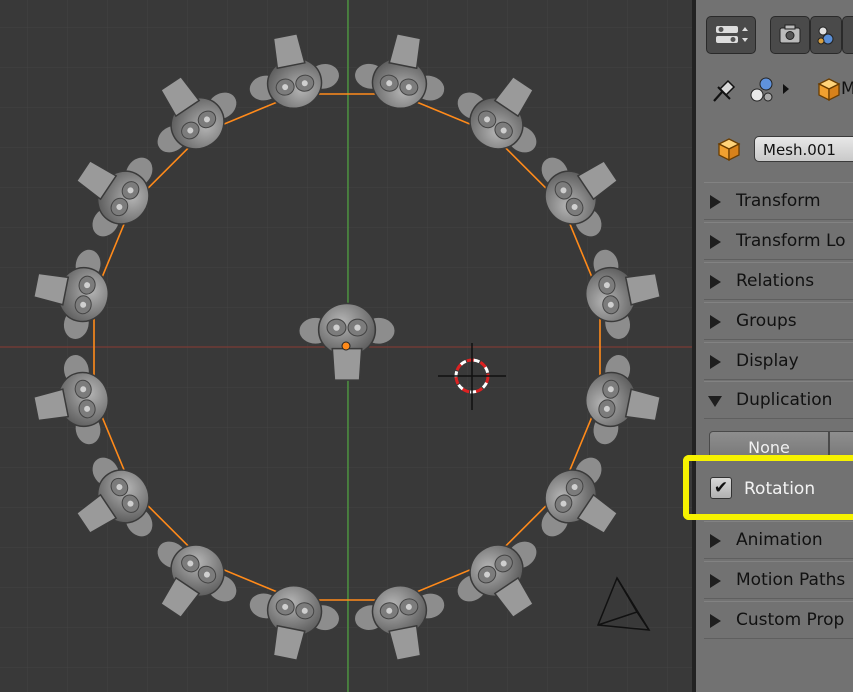  I want to click on breadcrumb-object-label: M, so click(847, 89).